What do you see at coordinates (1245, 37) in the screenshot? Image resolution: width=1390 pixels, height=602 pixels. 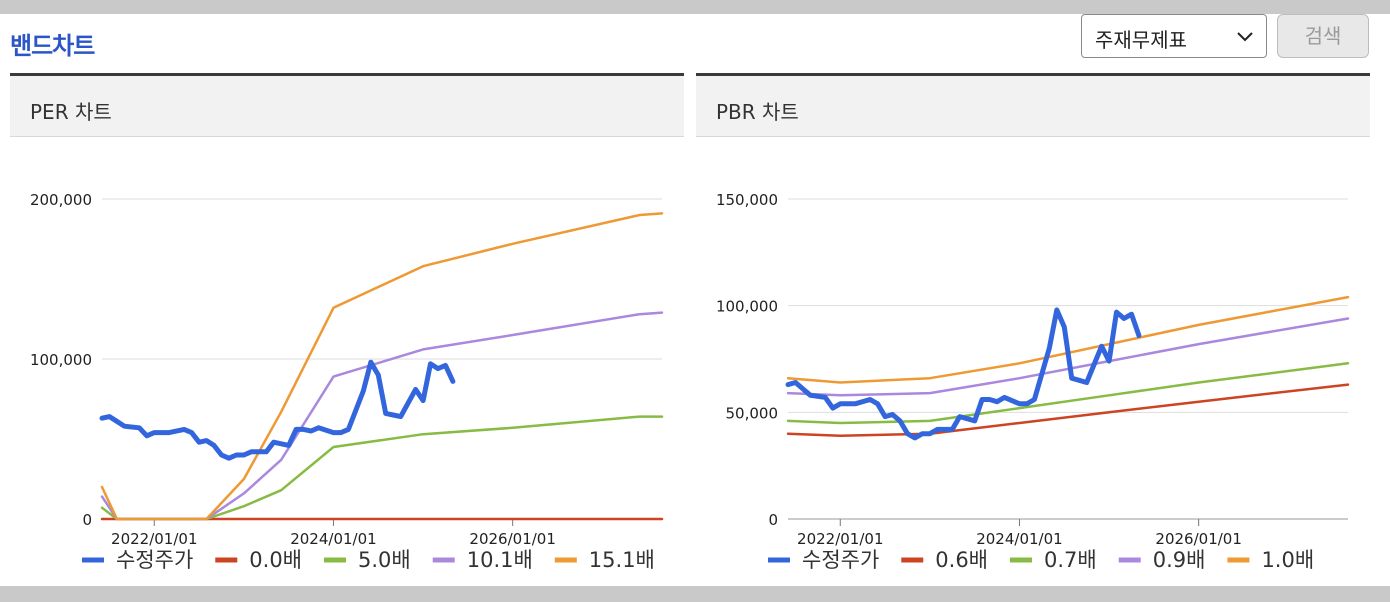 I see `chevron-down-icon` at bounding box center [1245, 37].